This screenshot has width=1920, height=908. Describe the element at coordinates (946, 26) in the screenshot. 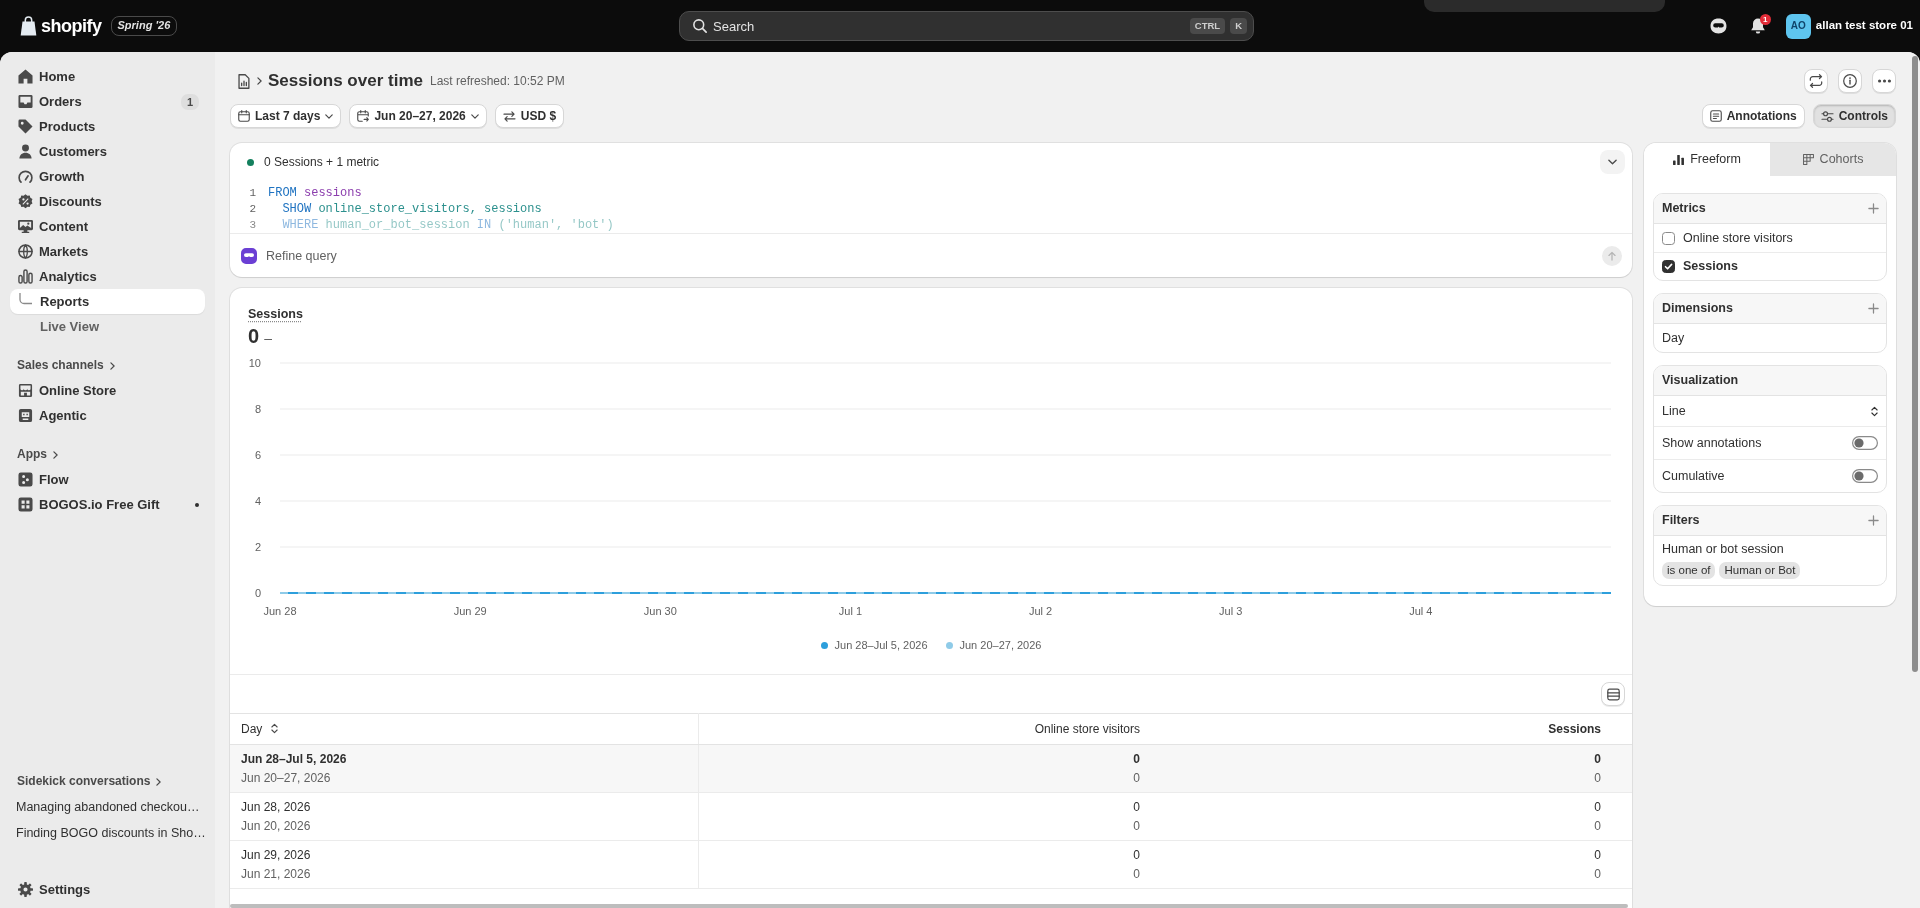

I see `search-input: Search` at that location.